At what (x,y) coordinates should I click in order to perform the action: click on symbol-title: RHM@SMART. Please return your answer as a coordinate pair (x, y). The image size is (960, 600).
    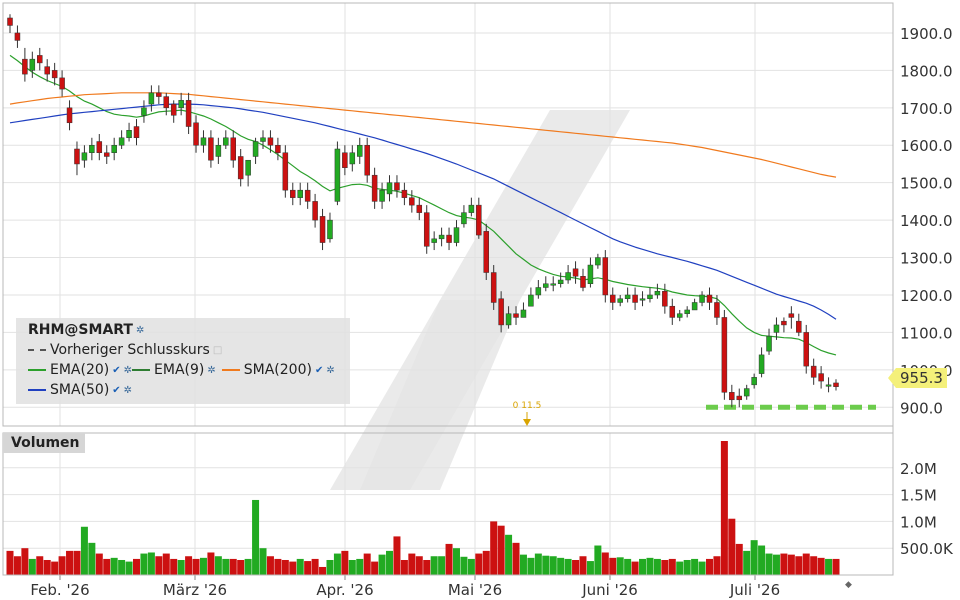
    Looking at the image, I should click on (80, 330).